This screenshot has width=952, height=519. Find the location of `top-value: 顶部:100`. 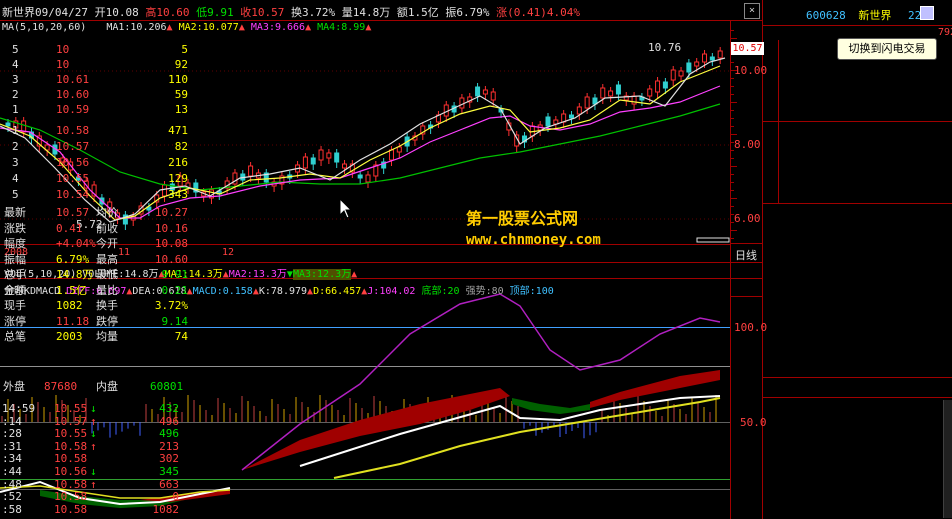

top-value: 顶部:100 is located at coordinates (531, 291).